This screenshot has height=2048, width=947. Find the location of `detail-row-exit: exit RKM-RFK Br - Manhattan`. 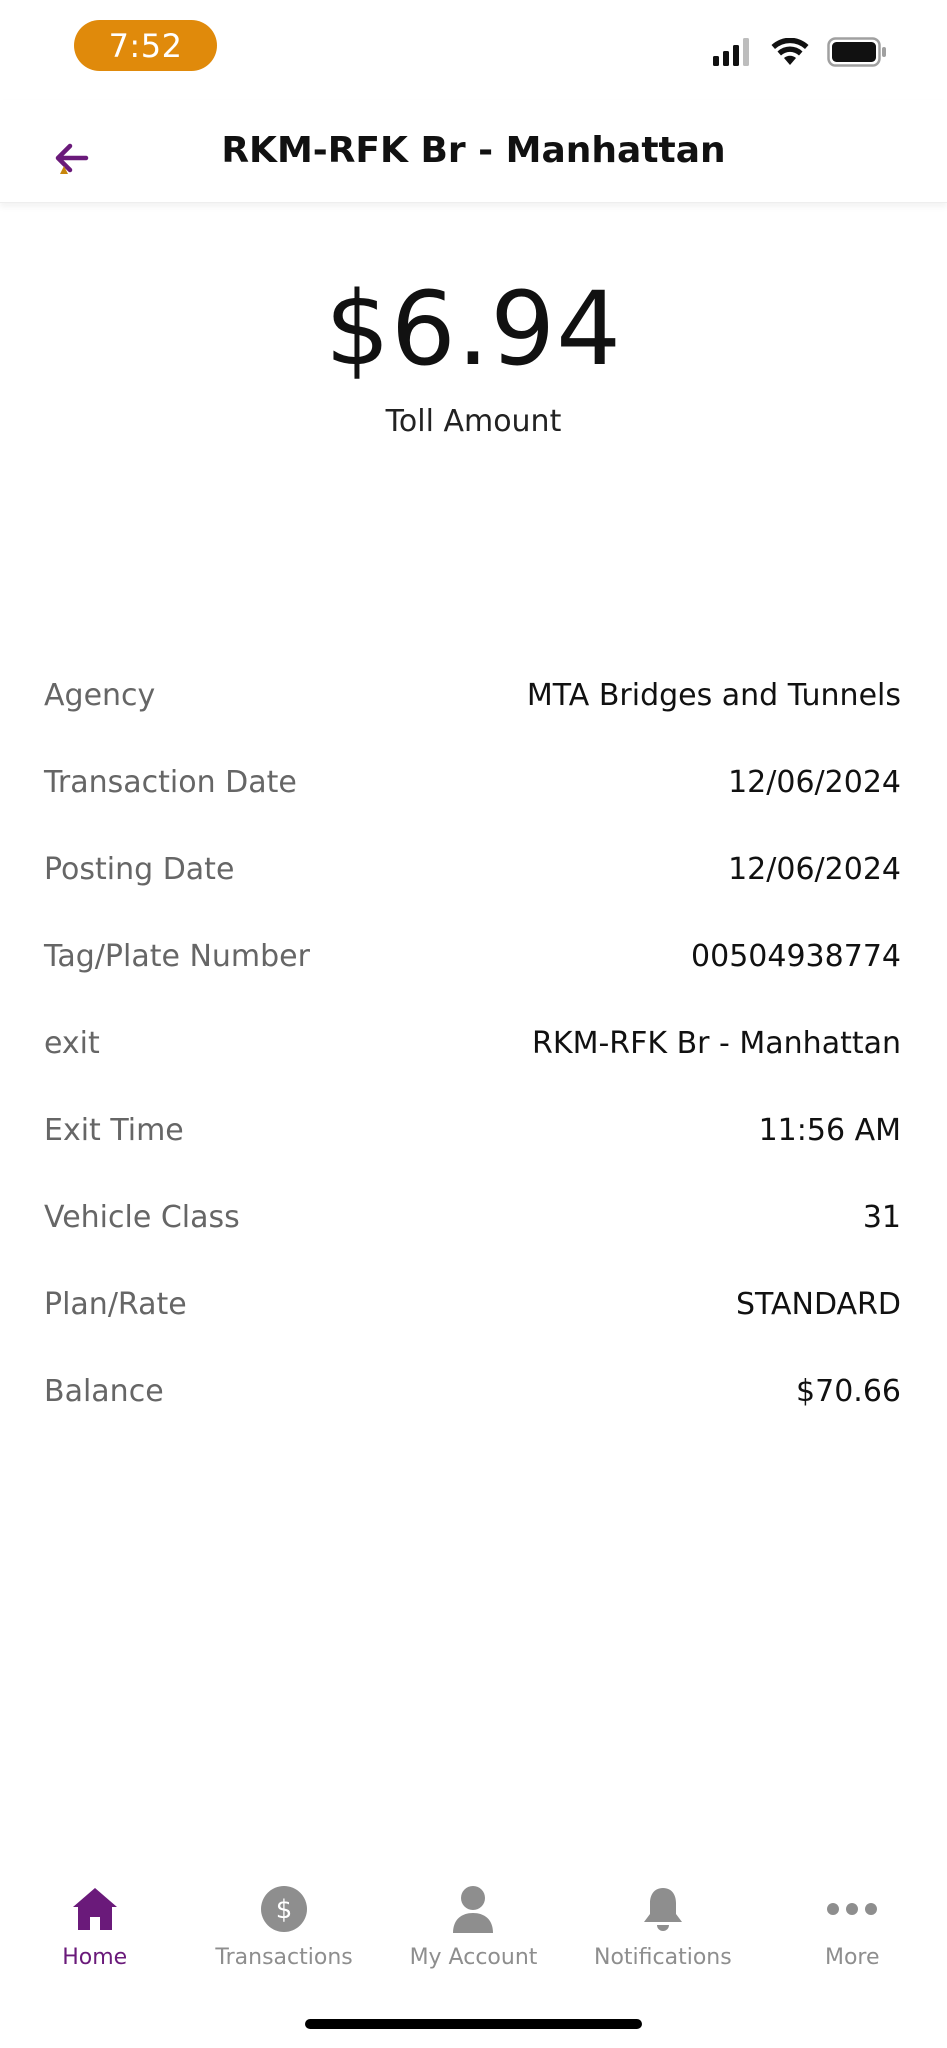

detail-row-exit: exit RKM-RFK Br - Manhattan is located at coordinates (472, 1043).